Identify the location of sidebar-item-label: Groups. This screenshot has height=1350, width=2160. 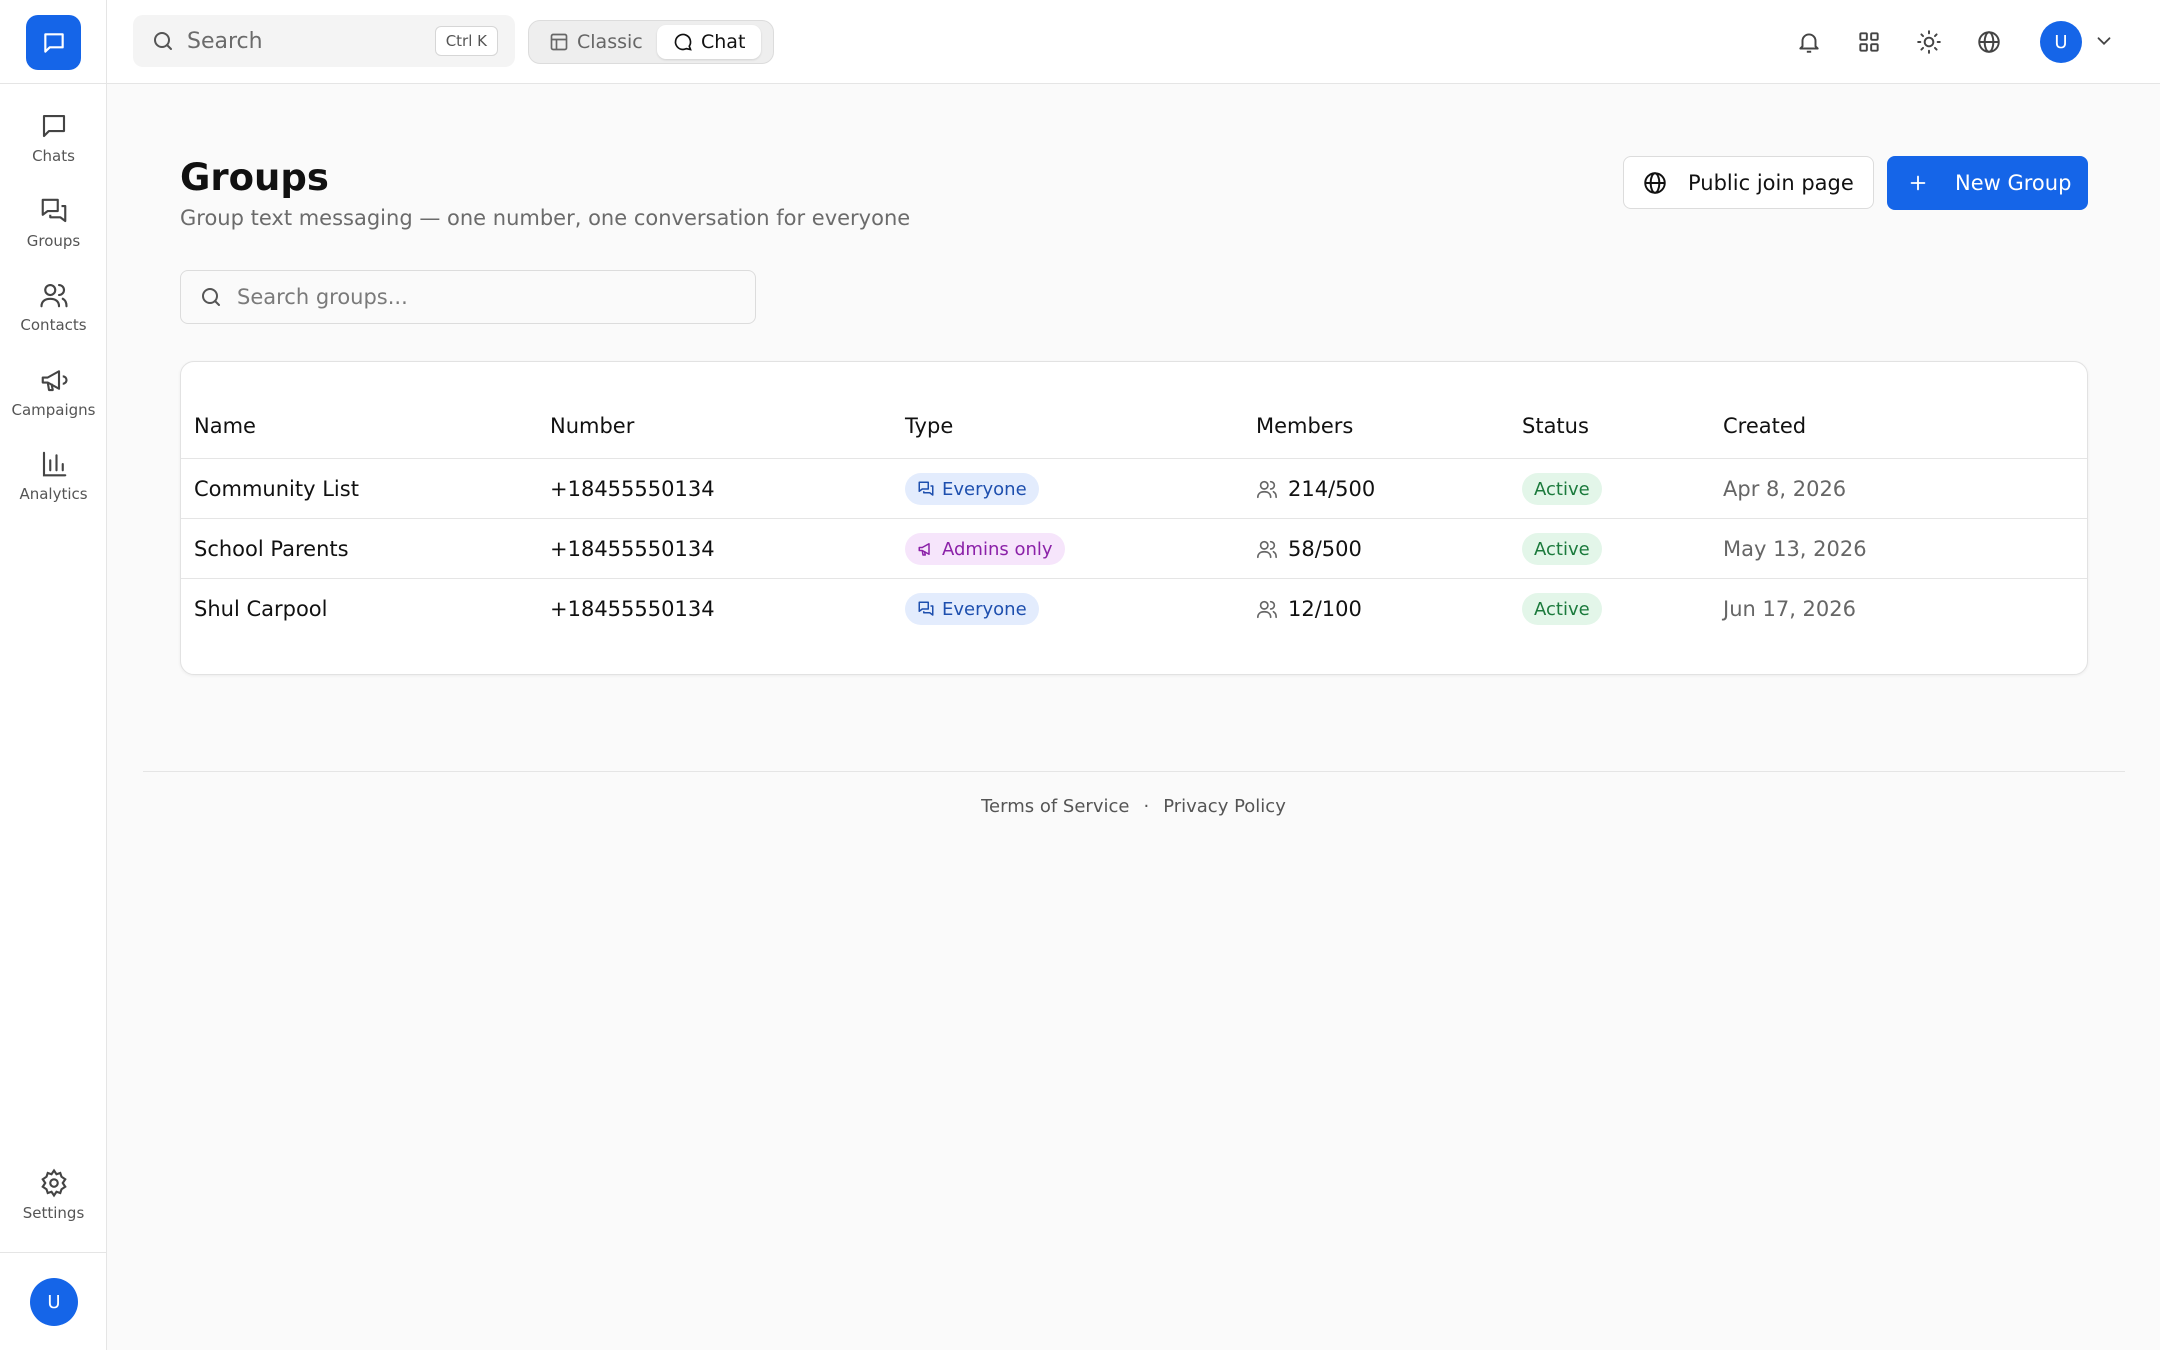
(53, 241).